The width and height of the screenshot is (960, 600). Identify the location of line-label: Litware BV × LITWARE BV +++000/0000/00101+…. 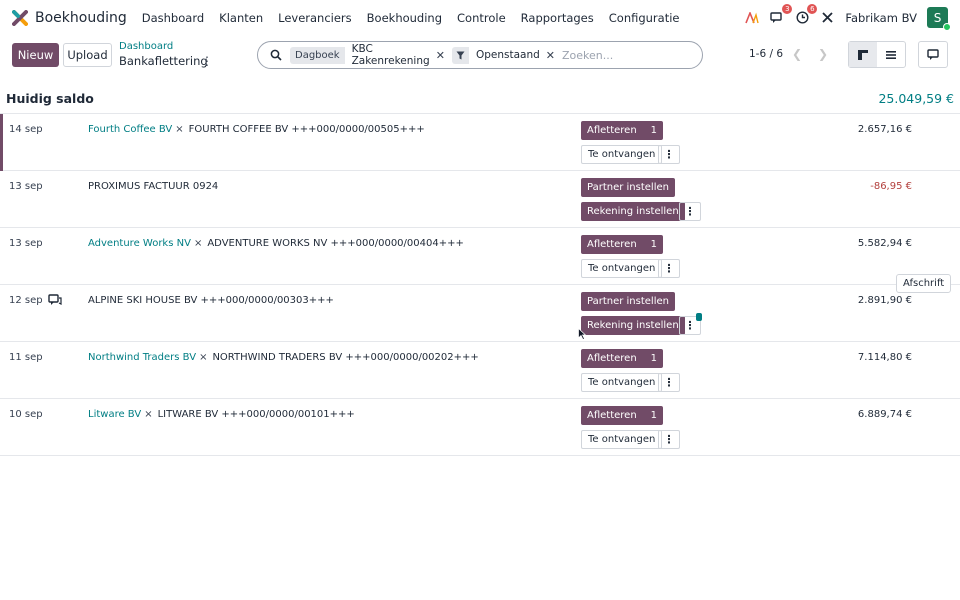
(221, 414).